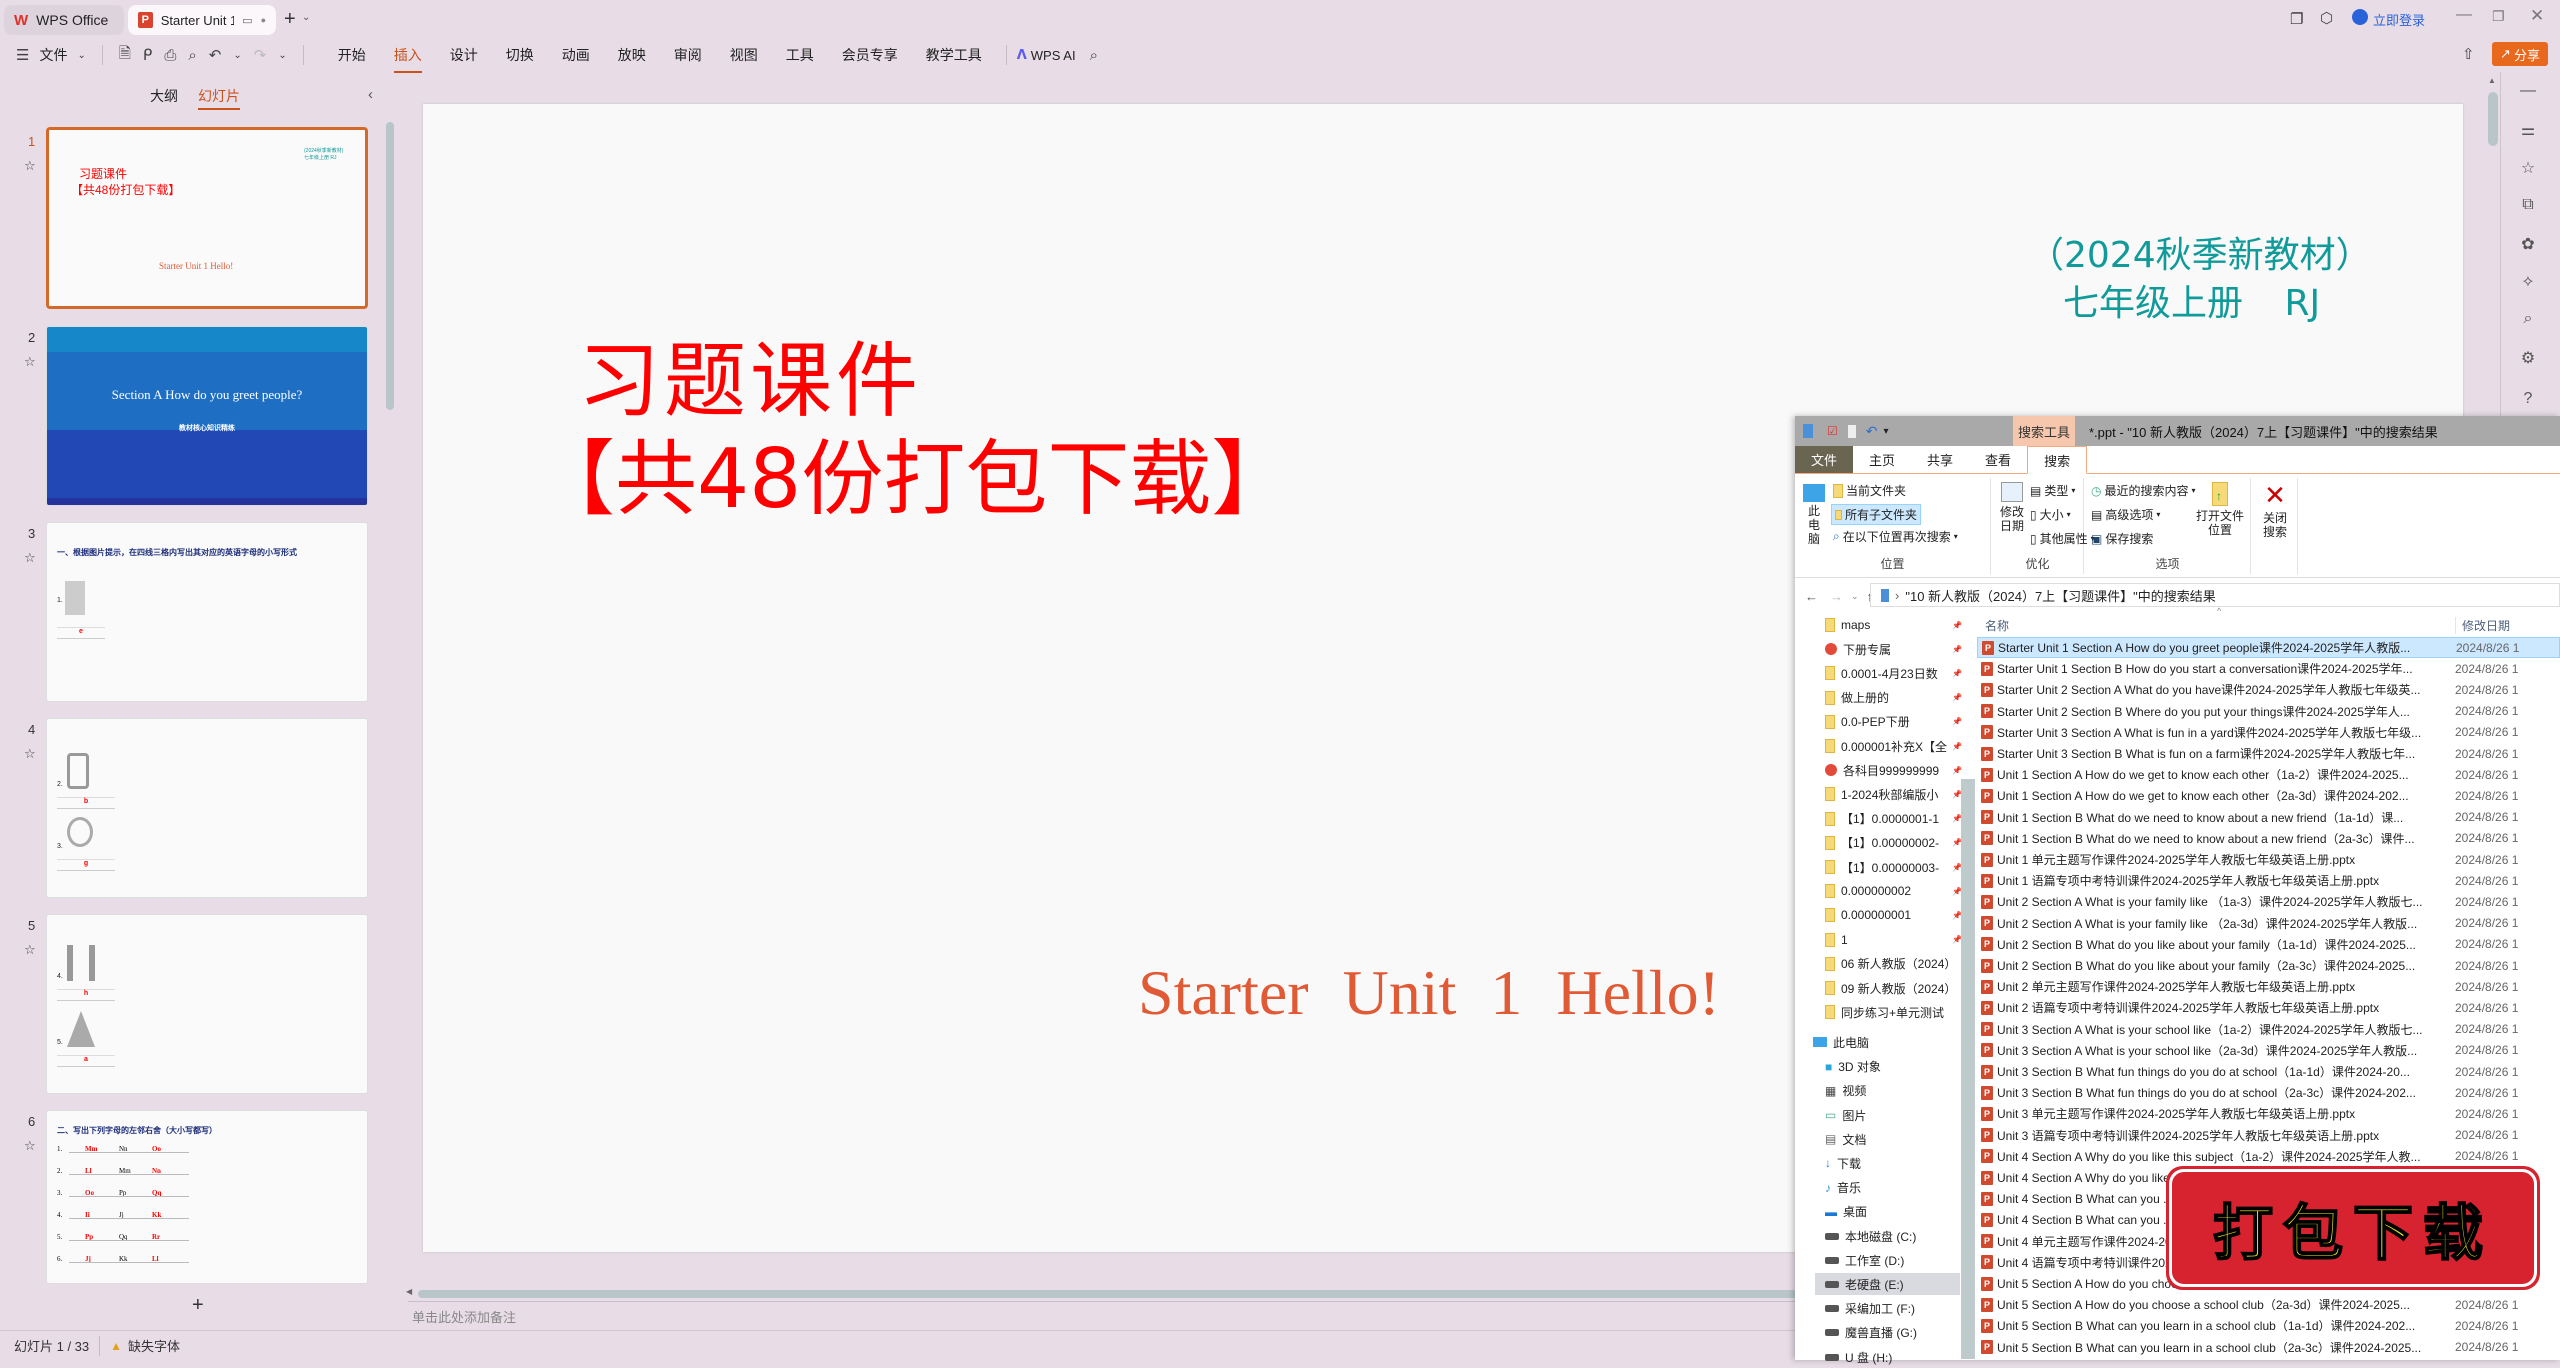  I want to click on nav-item-pc: 采编加工 (F:), so click(1897, 1309).